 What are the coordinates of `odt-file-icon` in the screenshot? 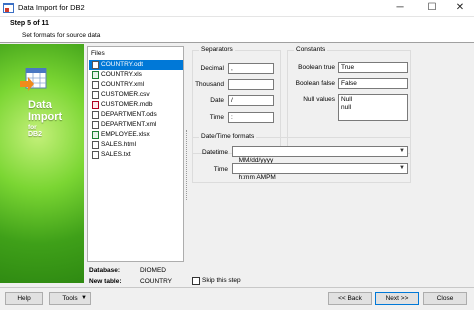 It's located at (95, 65).